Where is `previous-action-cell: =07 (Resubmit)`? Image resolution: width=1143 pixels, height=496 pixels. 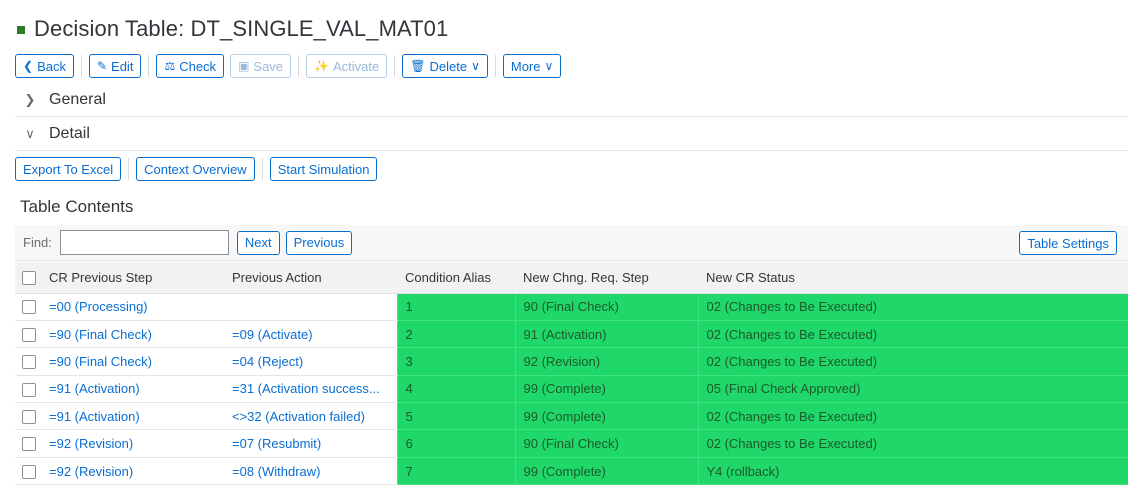 previous-action-cell: =07 (Resubmit) is located at coordinates (310, 443).